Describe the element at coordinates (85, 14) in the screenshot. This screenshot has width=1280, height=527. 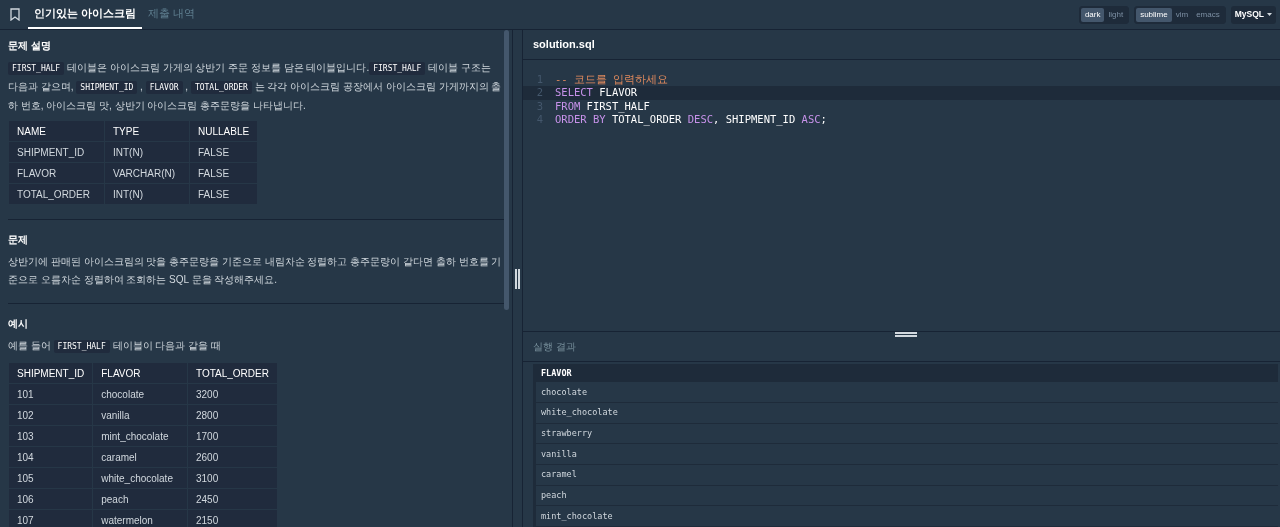
I see `tab: 인기있는 아이스크림` at that location.